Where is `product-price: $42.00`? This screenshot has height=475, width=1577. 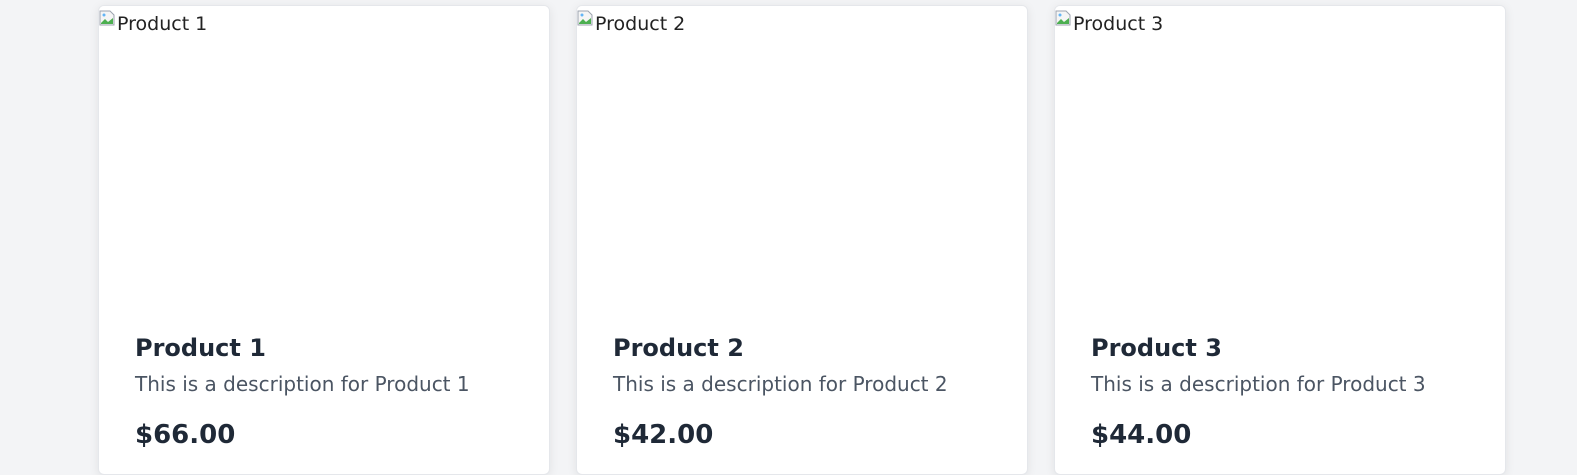 product-price: $42.00 is located at coordinates (663, 435).